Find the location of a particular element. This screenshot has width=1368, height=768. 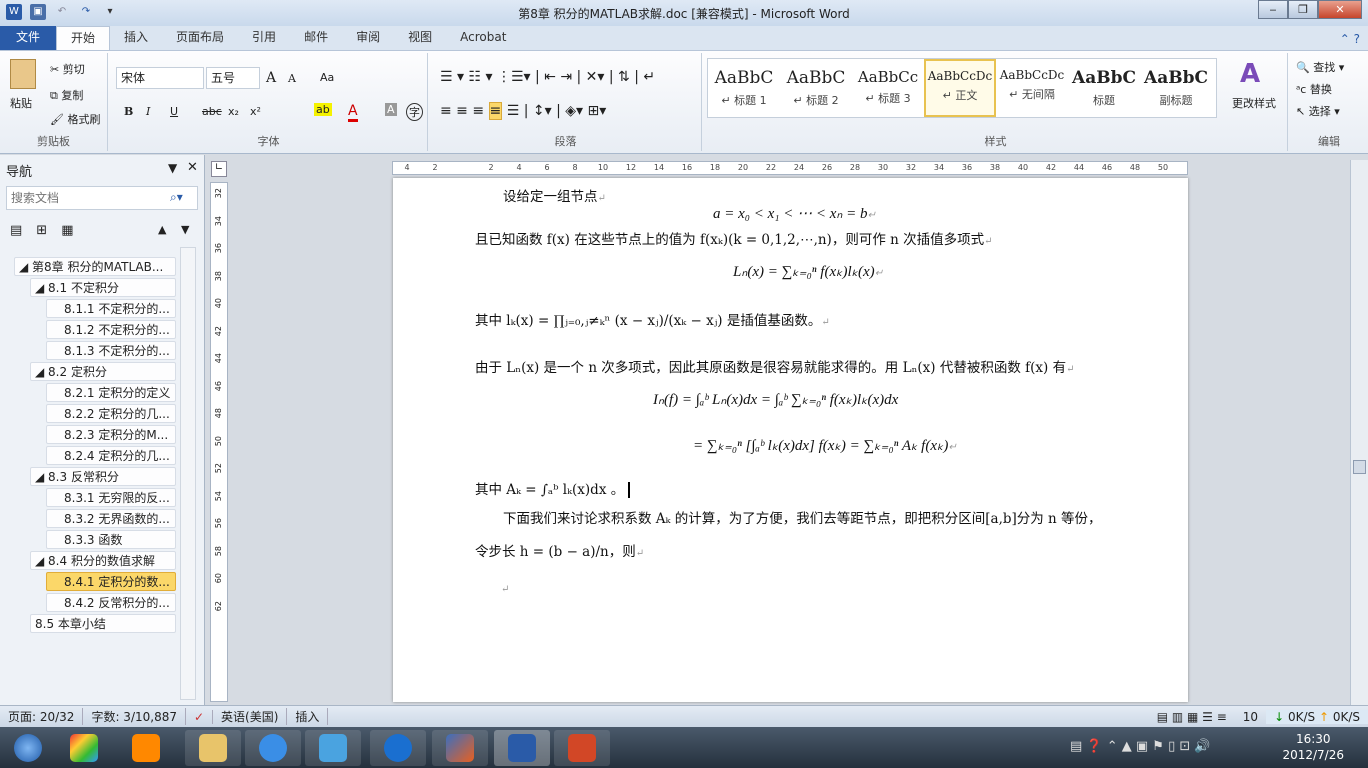

tab-acrobat: Acrobat is located at coordinates (483, 38).